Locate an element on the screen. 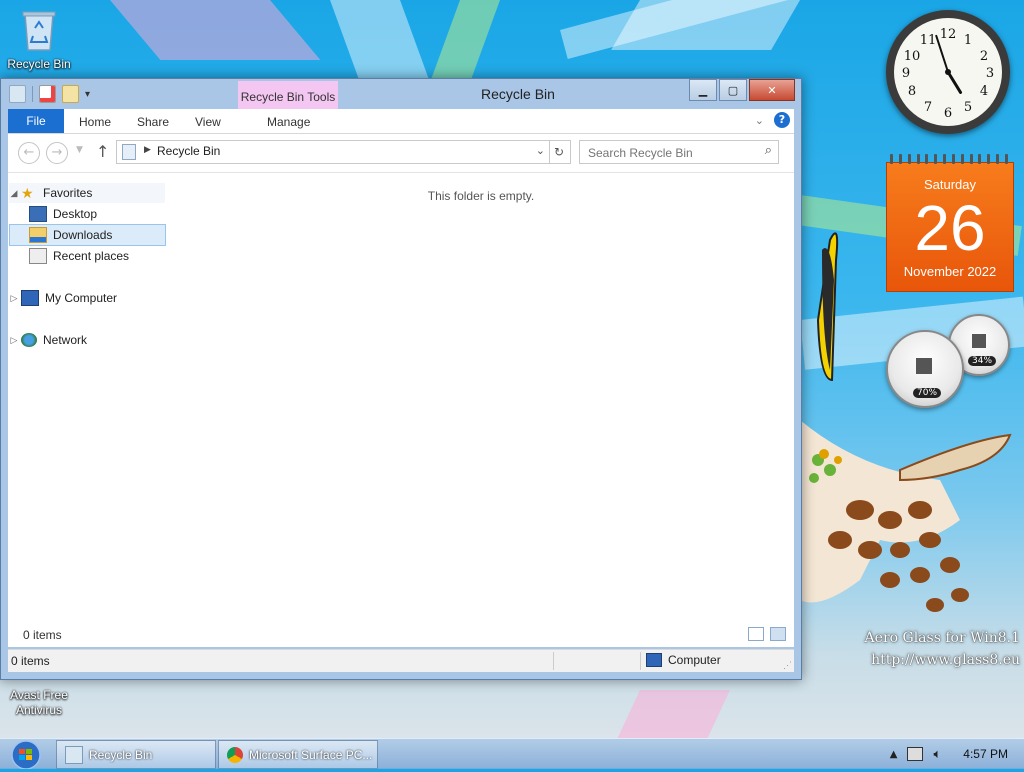 Image resolution: width=1024 pixels, height=772 pixels. window-title: Recycle Bin is located at coordinates (518, 94).